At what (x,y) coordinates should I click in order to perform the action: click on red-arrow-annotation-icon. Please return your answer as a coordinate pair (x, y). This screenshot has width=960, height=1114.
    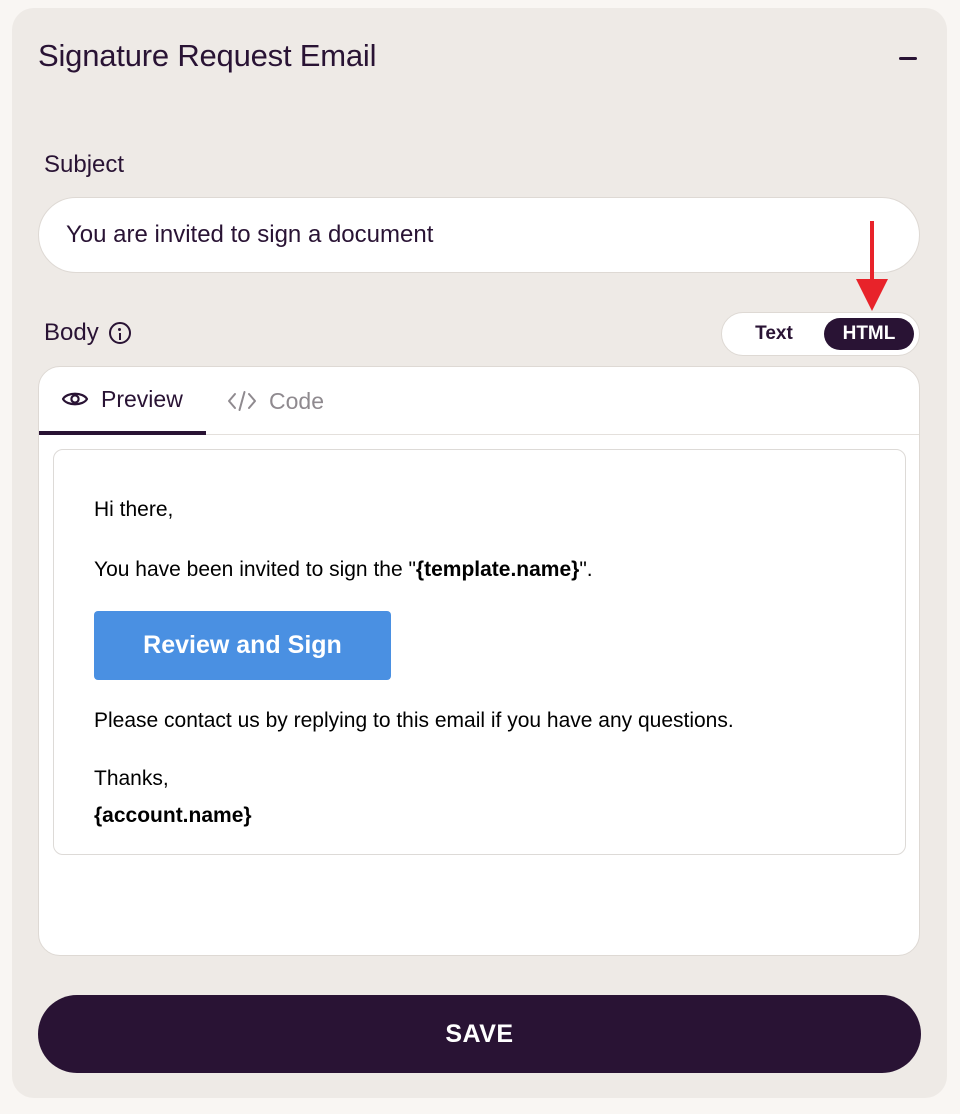
    Looking at the image, I should click on (872, 266).